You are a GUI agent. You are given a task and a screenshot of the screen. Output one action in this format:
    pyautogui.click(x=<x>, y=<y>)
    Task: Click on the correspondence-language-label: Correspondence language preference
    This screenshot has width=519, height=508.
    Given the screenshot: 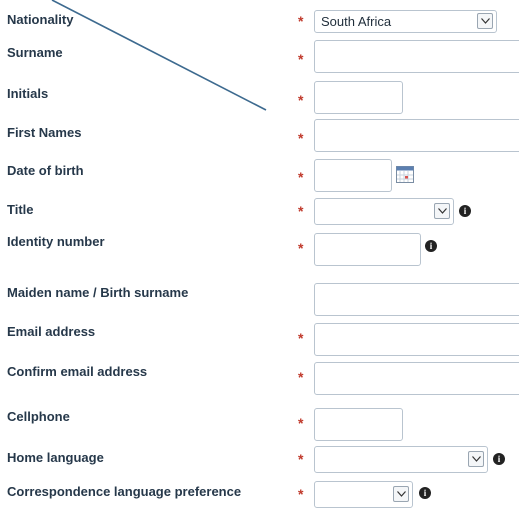 What is the action you would take?
    pyautogui.click(x=124, y=491)
    